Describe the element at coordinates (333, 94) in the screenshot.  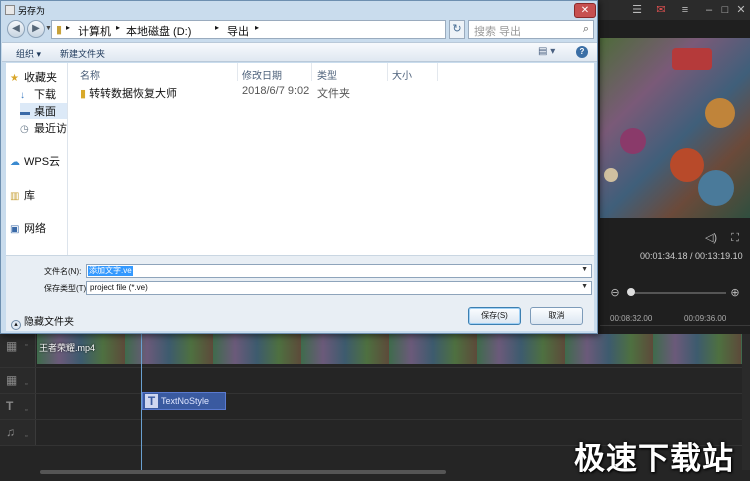
I see `file-type: 文件夹` at that location.